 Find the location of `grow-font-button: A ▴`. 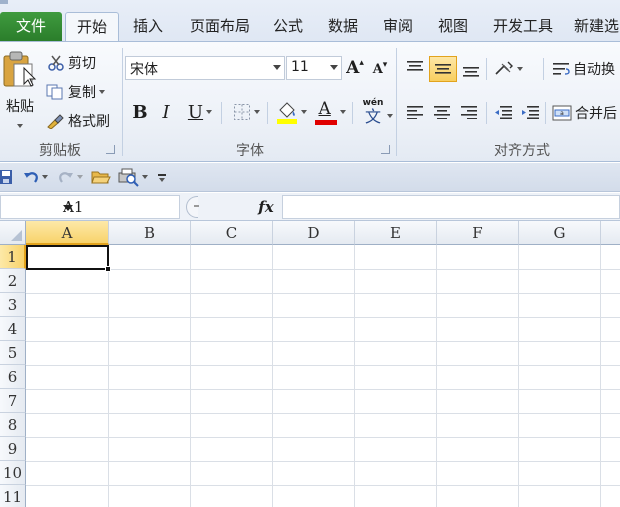

grow-font-button: A ▴ is located at coordinates (355, 68).